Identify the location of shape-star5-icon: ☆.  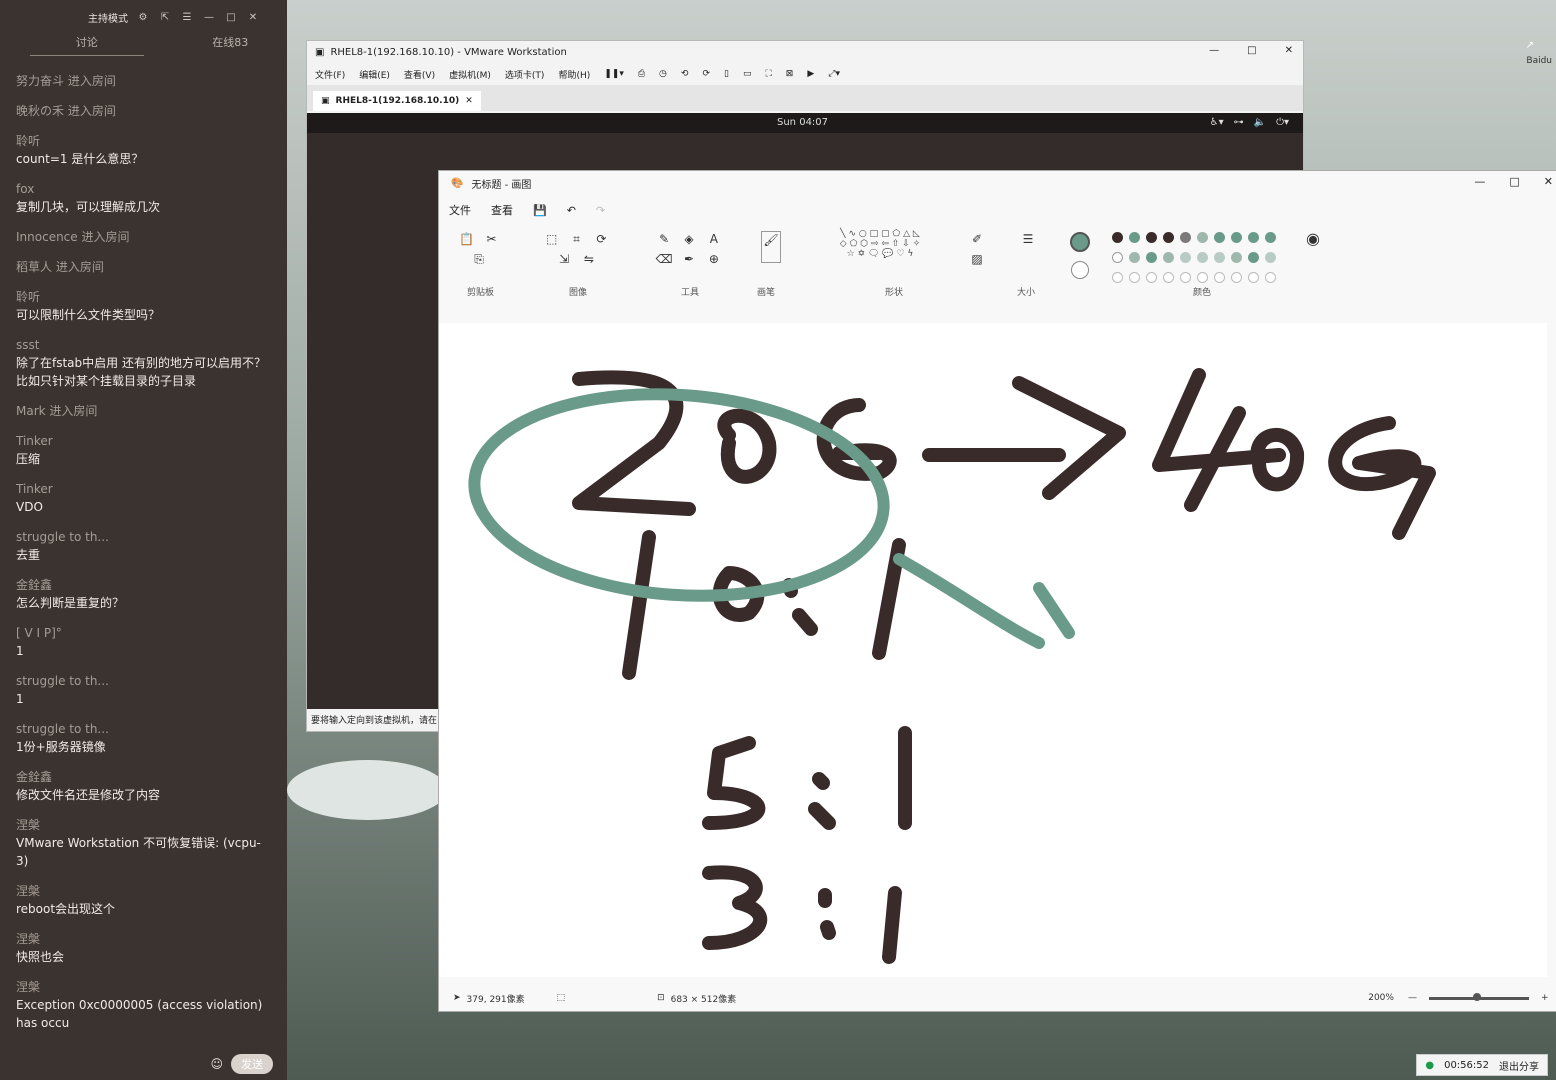
(851, 254).